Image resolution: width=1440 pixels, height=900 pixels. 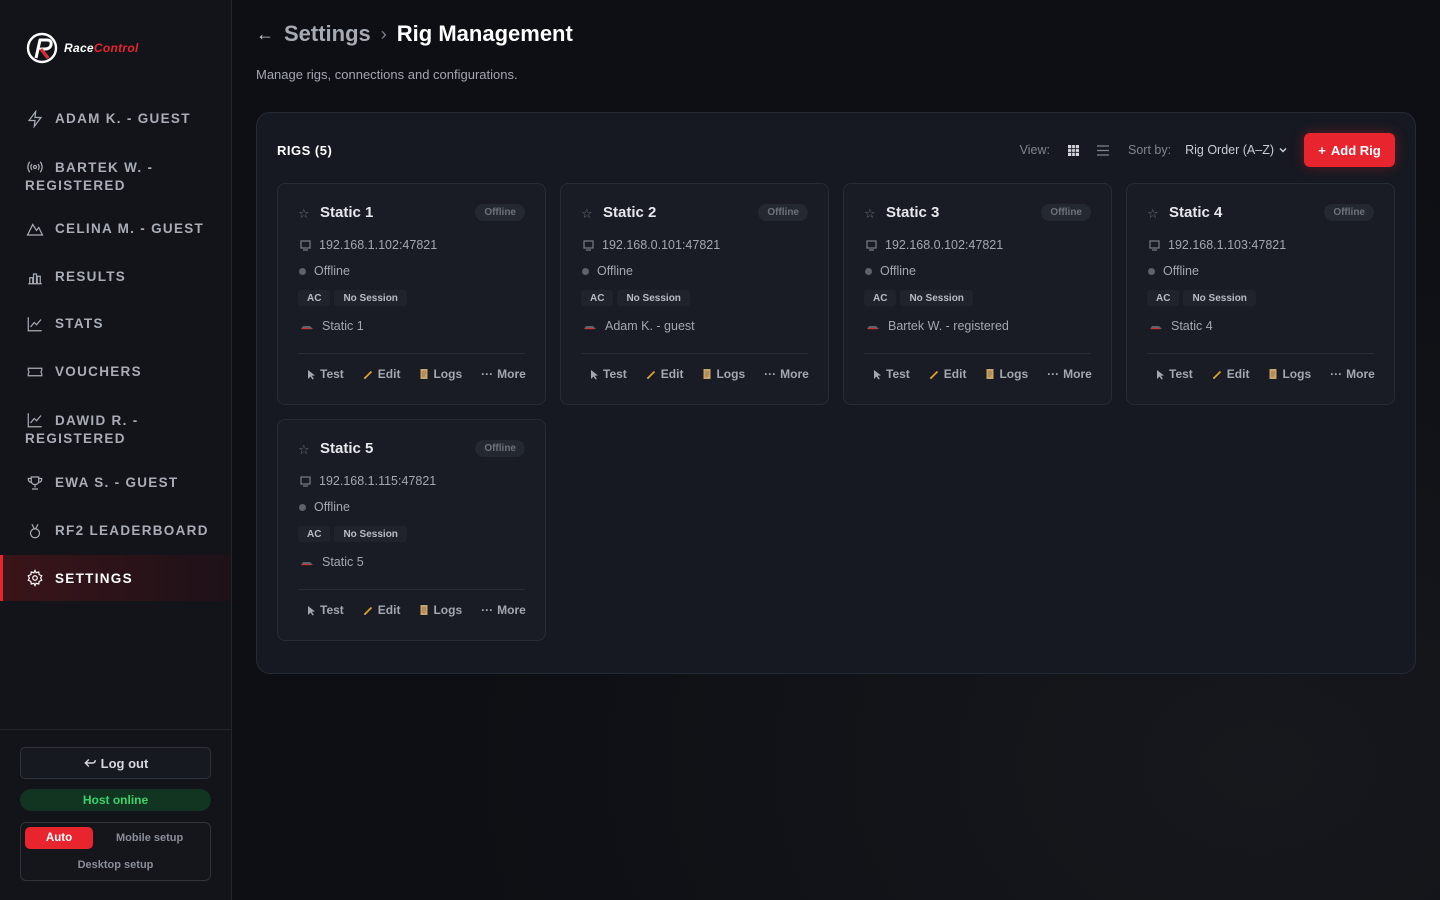 I want to click on test-label: Test, so click(x=332, y=610).